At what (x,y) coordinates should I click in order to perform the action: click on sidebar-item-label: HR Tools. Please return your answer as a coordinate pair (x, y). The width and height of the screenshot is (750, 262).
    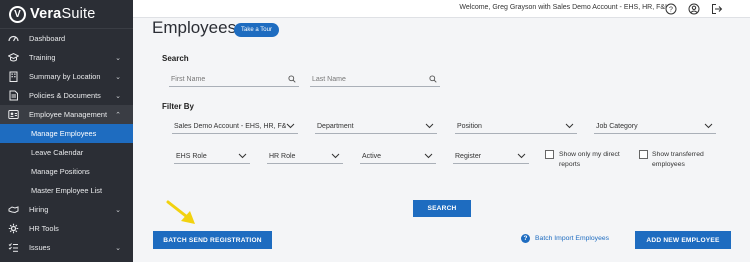
    Looking at the image, I should click on (44, 228).